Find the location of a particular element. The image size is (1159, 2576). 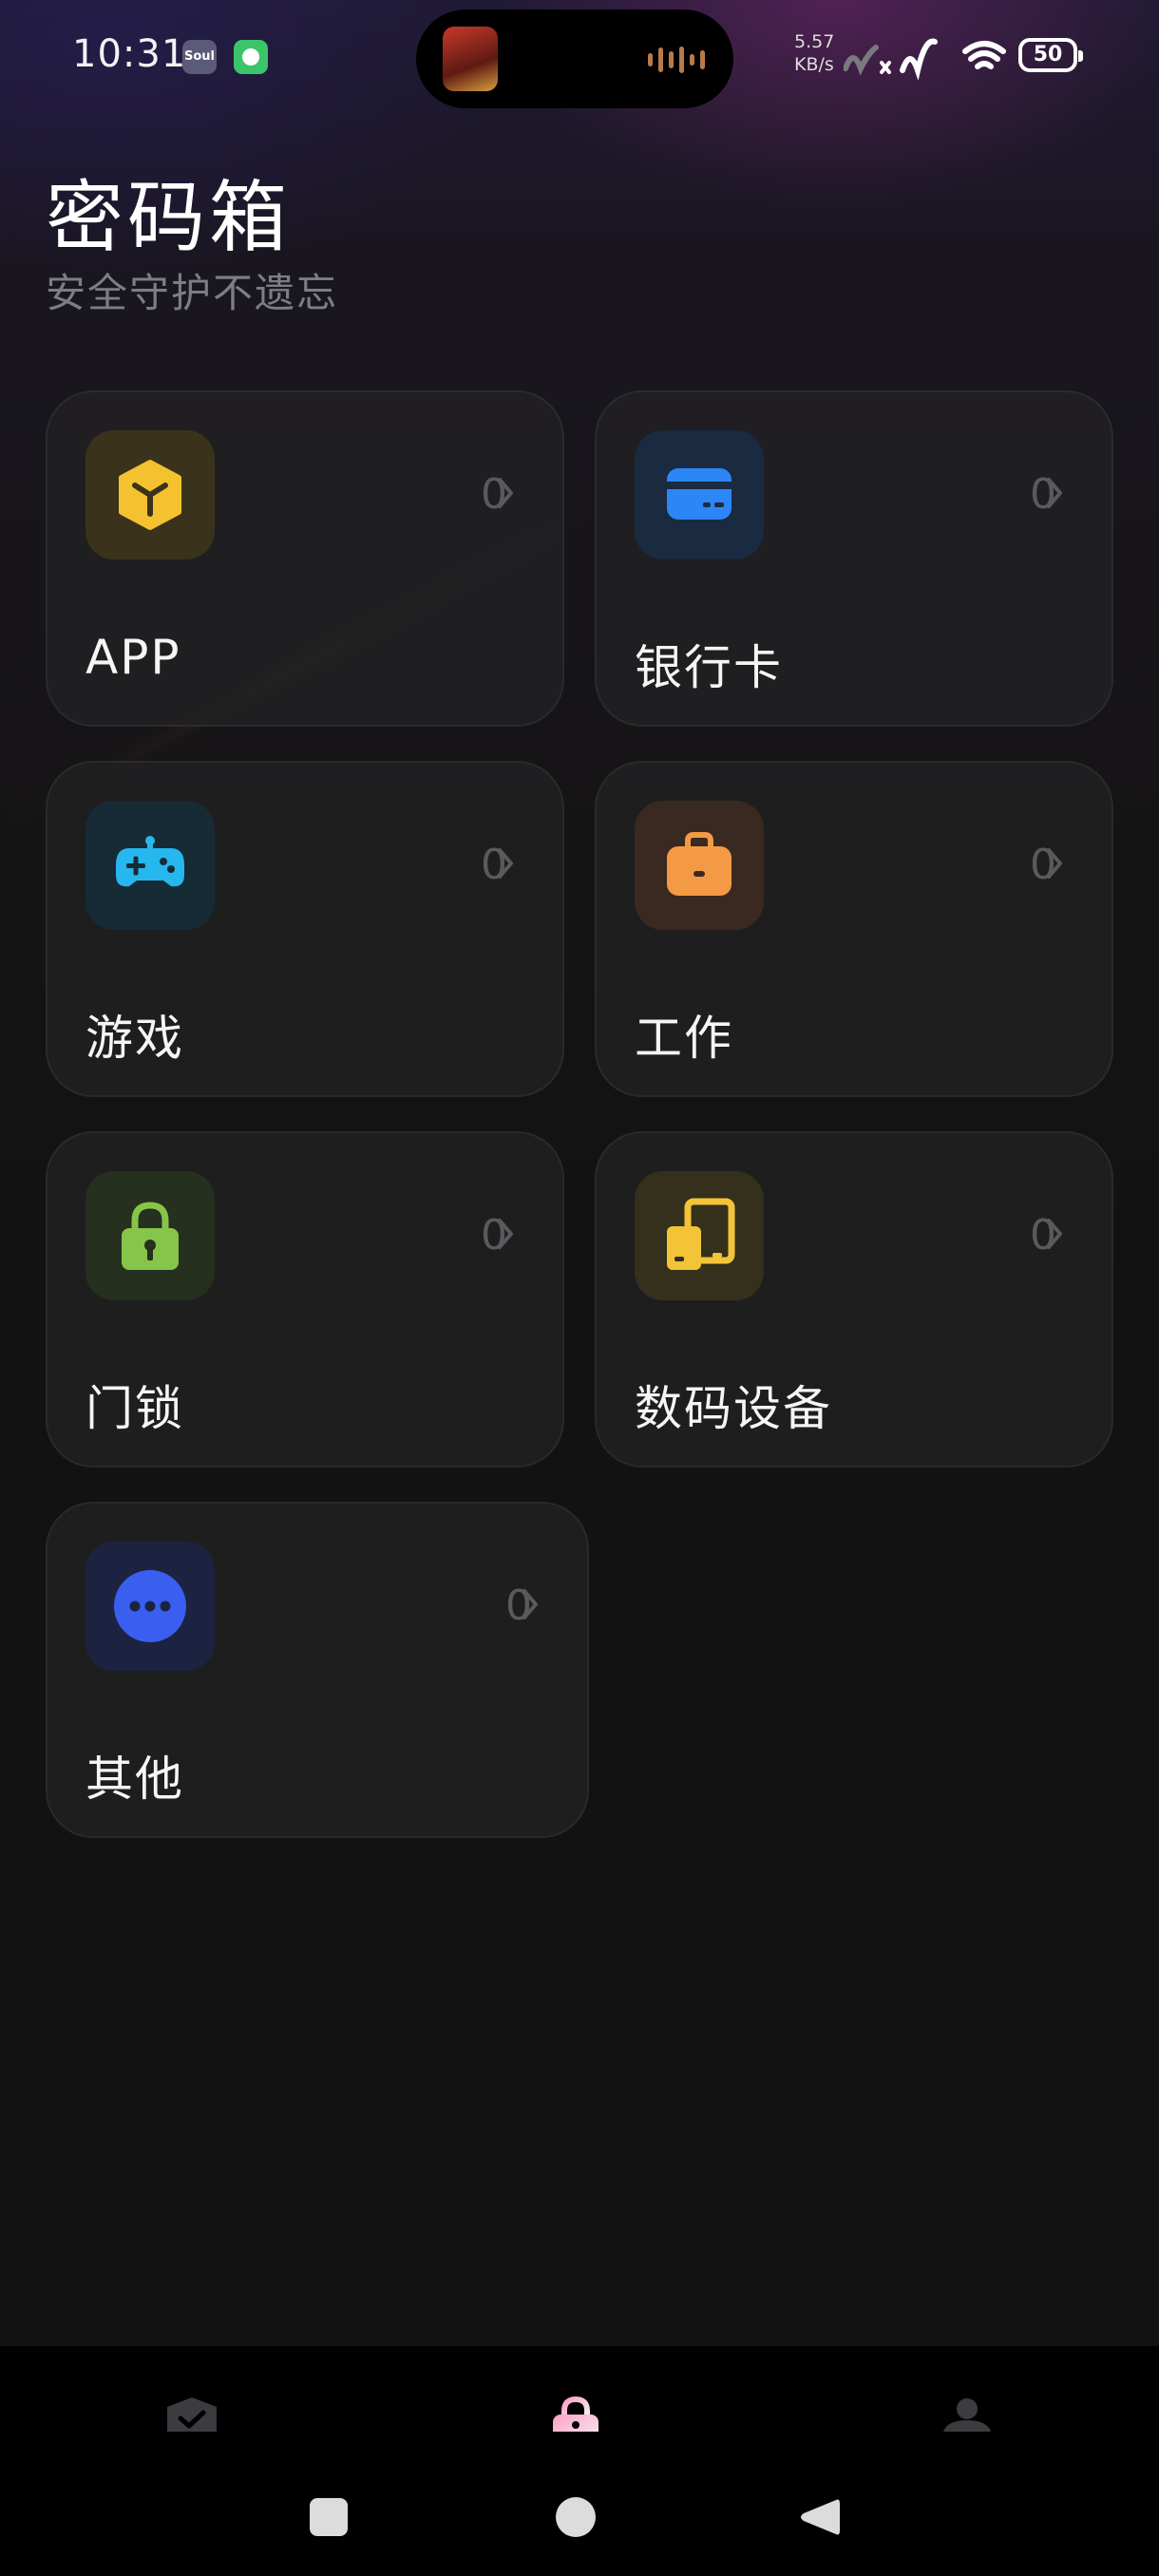

category-card-other: 0 其他 is located at coordinates (317, 1670).